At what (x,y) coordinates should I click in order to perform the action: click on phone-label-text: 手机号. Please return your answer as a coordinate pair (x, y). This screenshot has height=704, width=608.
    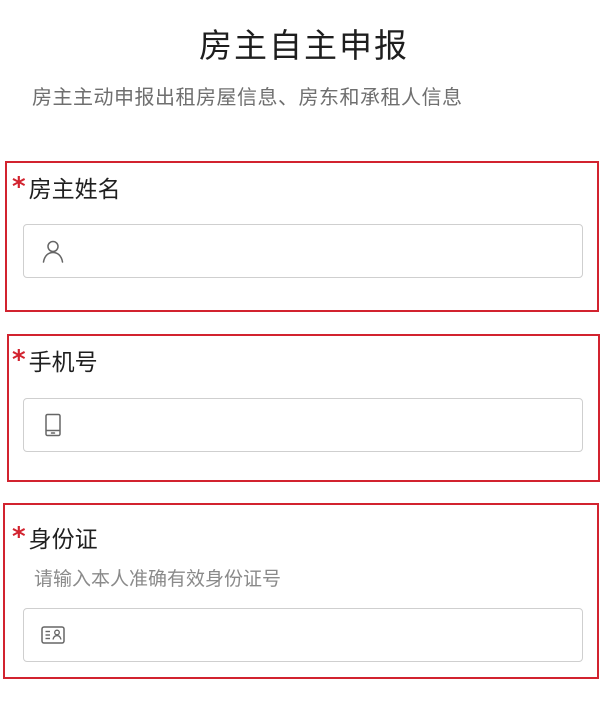
    Looking at the image, I should click on (63, 363).